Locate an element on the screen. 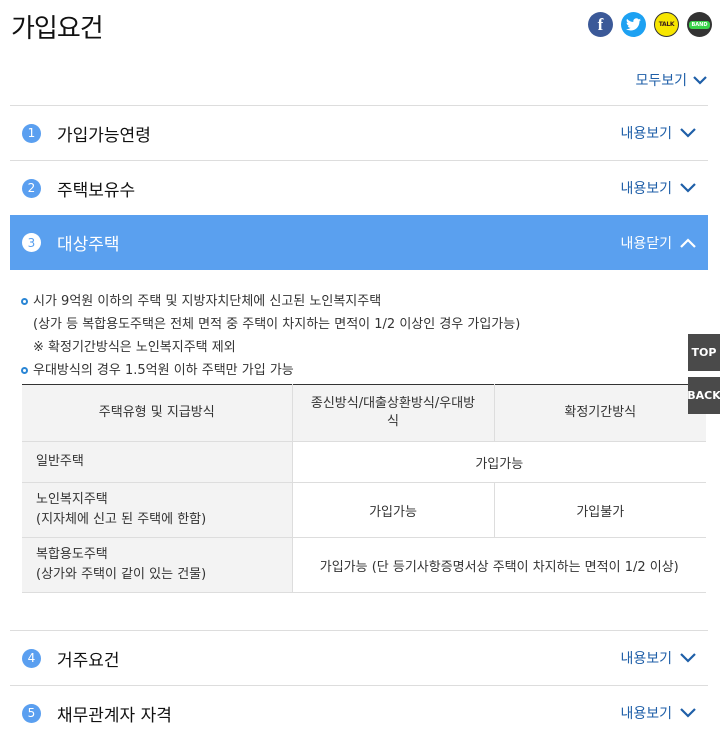 This screenshot has width=720, height=754. section-number: 4 is located at coordinates (31, 658).